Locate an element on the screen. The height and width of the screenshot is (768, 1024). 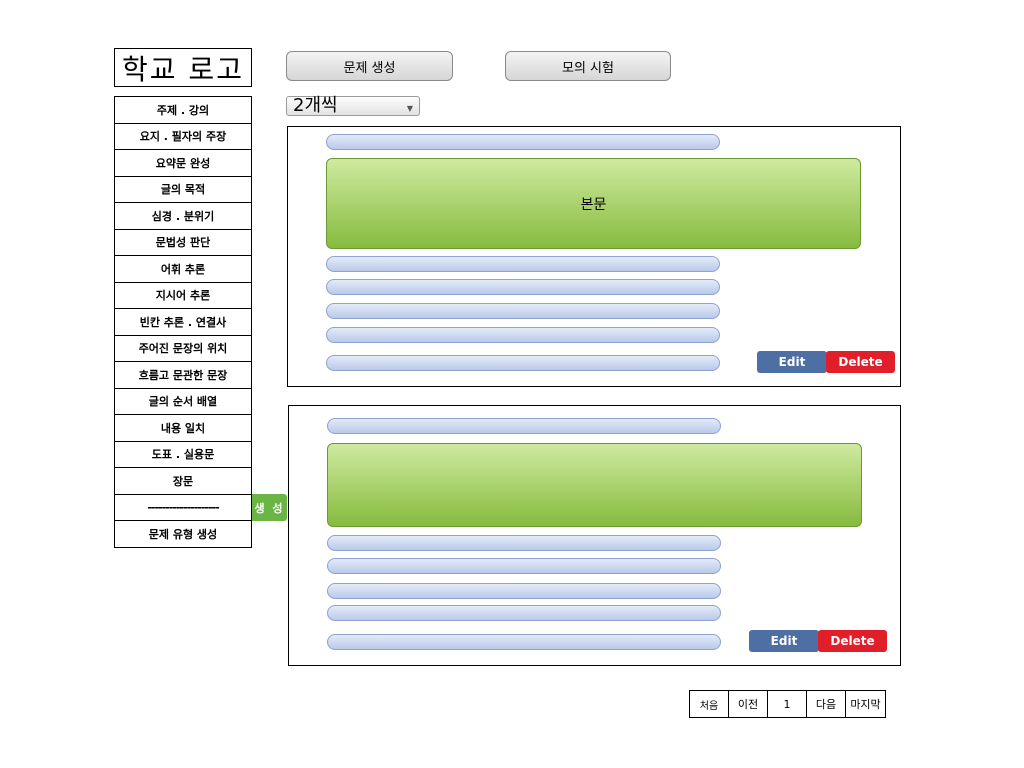
sidebar-item-irrelevant-sentence: 흐름고 문관한 문장 is located at coordinates (183, 375).